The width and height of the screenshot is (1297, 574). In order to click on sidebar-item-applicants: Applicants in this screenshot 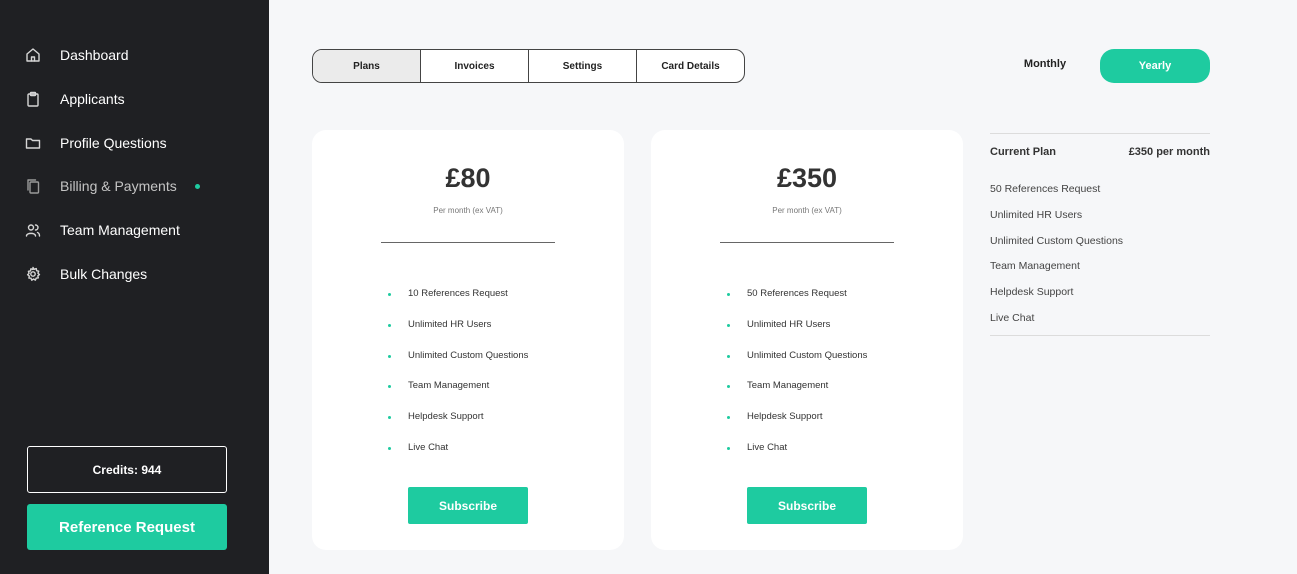, I will do `click(74, 99)`.